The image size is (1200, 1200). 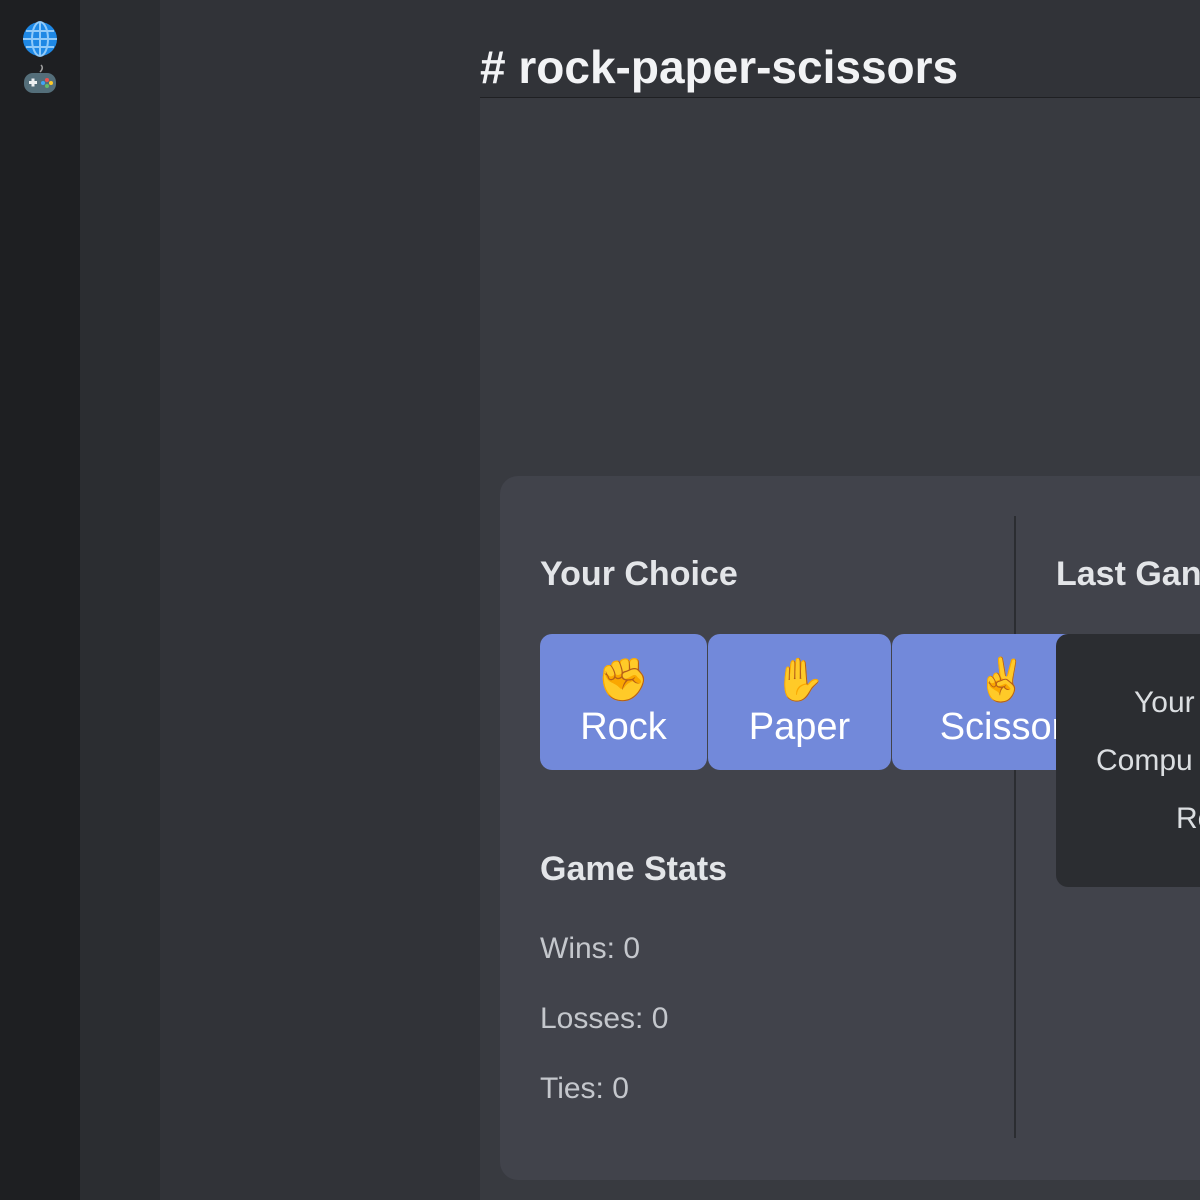 I want to click on losses-stat: Losses: 0, so click(x=604, y=1018).